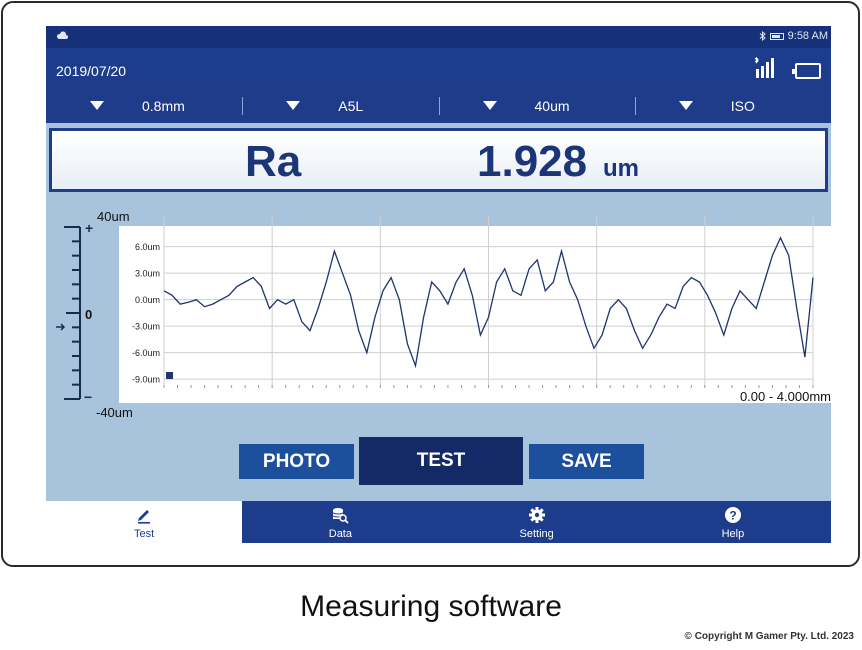 The width and height of the screenshot is (862, 650). I want to click on test-button: TEST, so click(441, 461).